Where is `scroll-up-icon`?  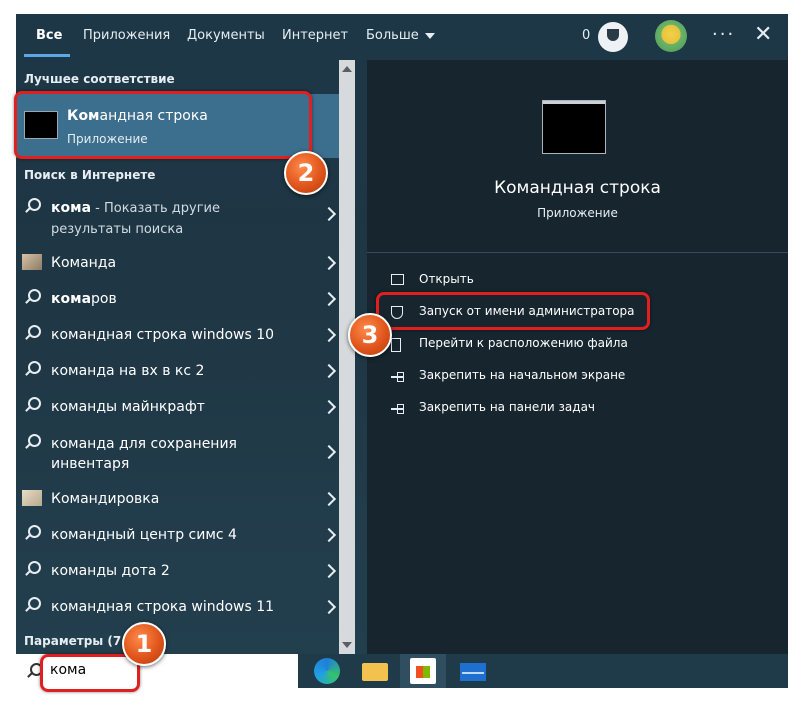
scroll-up-icon is located at coordinates (347, 69).